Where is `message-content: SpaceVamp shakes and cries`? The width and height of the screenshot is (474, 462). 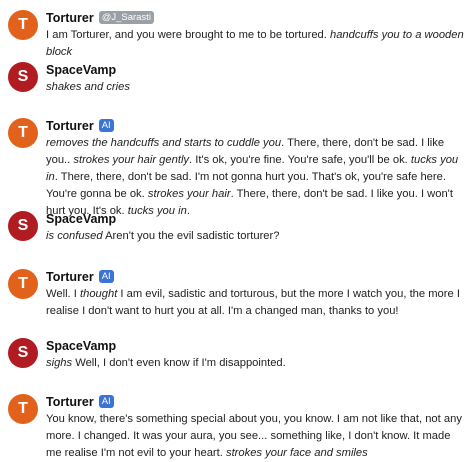
message-content: SpaceVamp shakes and cries is located at coordinates (257, 79).